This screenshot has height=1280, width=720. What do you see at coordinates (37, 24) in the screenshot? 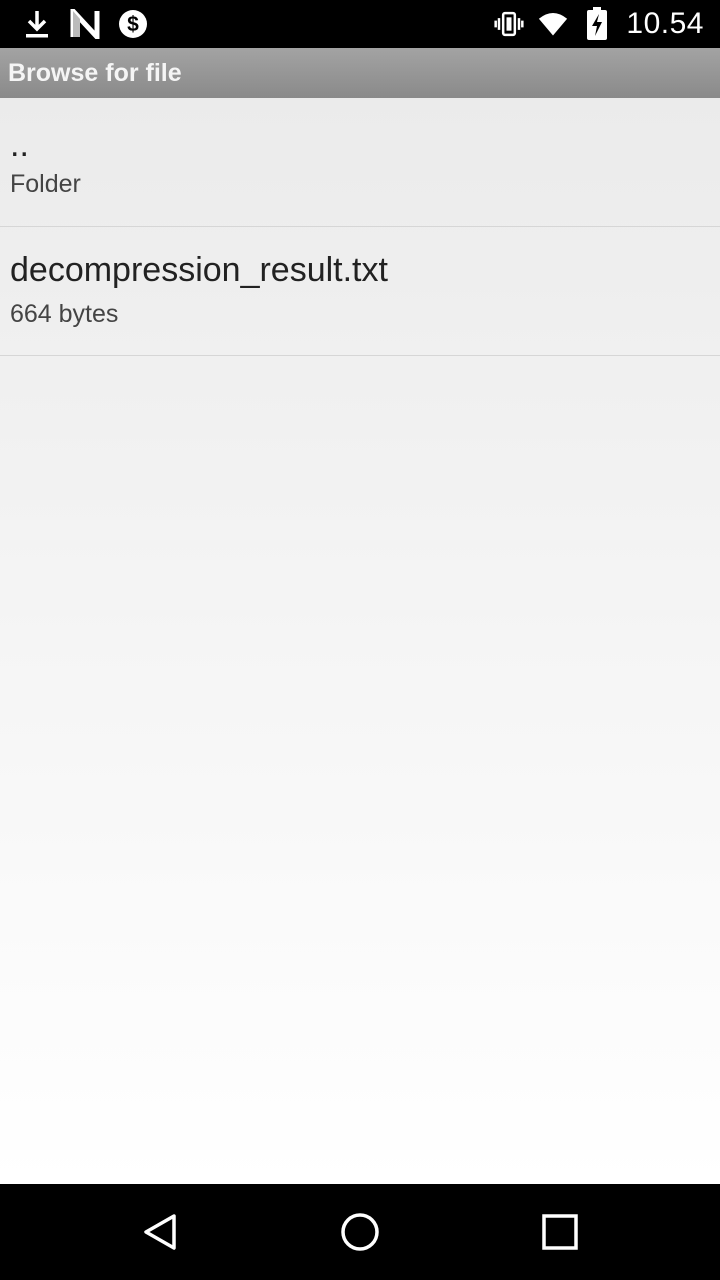
I see `download-icon` at bounding box center [37, 24].